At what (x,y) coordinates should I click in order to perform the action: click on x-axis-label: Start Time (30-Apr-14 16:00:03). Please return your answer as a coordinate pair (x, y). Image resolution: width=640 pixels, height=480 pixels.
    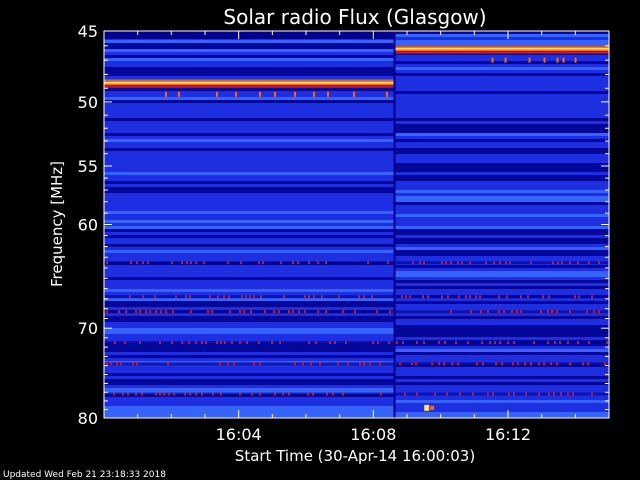
    Looking at the image, I should click on (355, 456).